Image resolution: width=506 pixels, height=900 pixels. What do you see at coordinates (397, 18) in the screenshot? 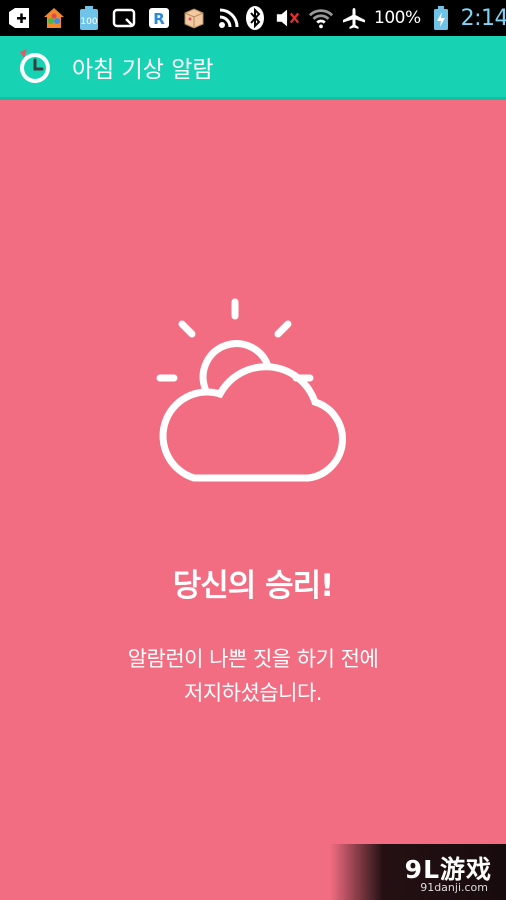
I see `battery-percent: 100%` at bounding box center [397, 18].